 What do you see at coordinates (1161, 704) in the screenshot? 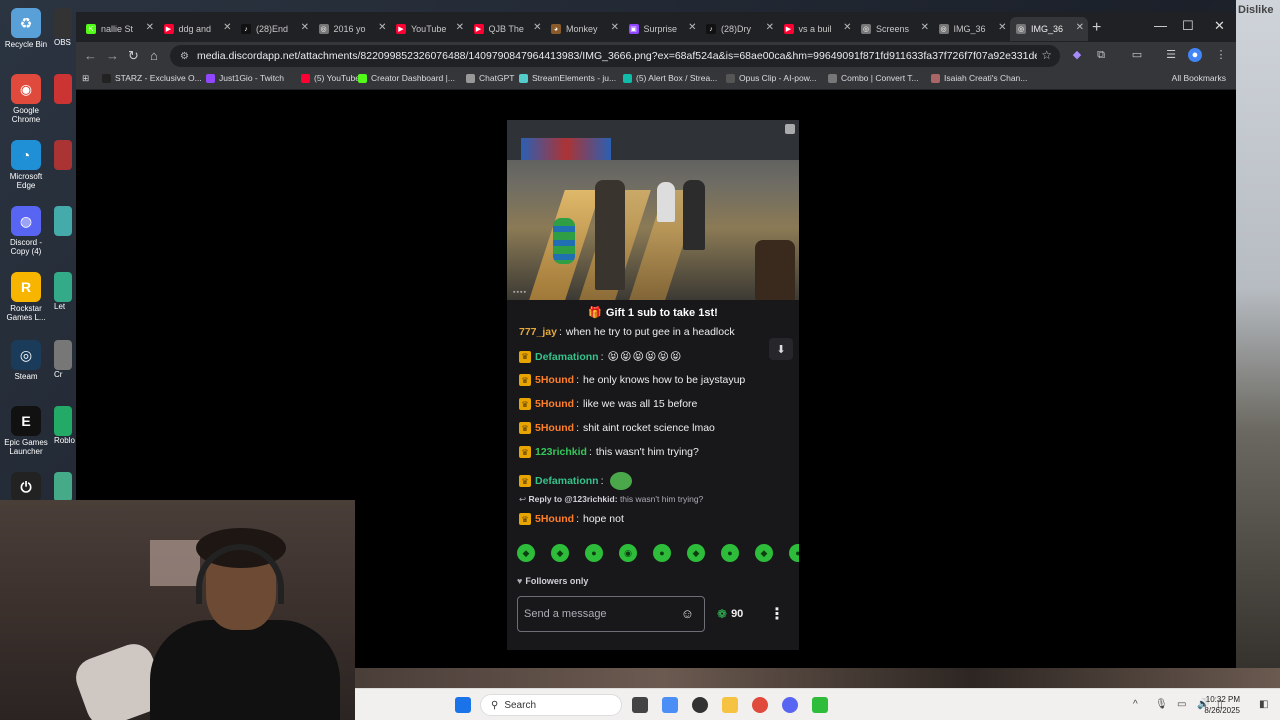
I see `mic-icon: 🎙` at bounding box center [1161, 704].